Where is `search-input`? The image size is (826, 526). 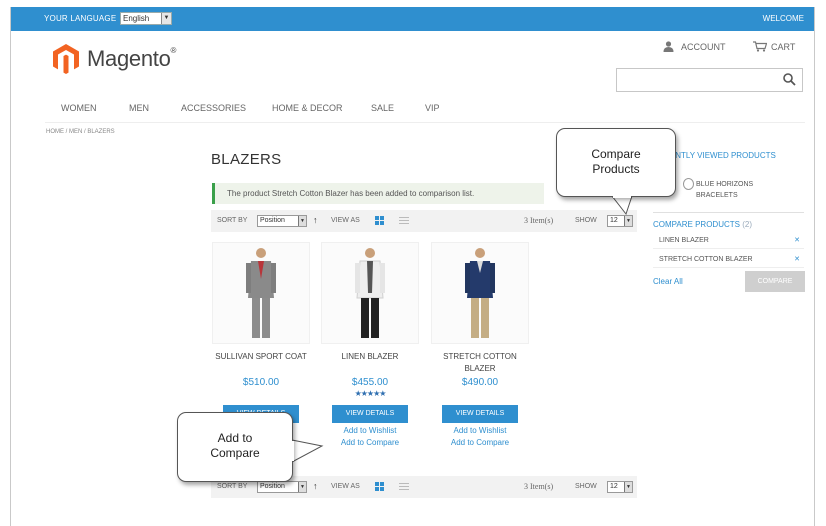
search-input is located at coordinates (709, 80).